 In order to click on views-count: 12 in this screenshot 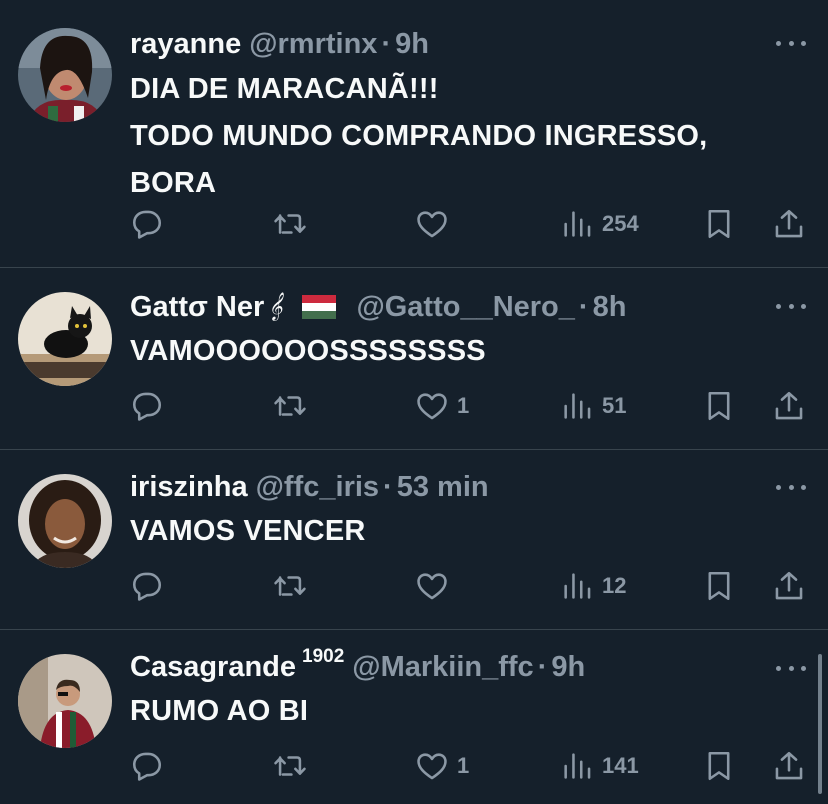, I will do `click(614, 585)`.